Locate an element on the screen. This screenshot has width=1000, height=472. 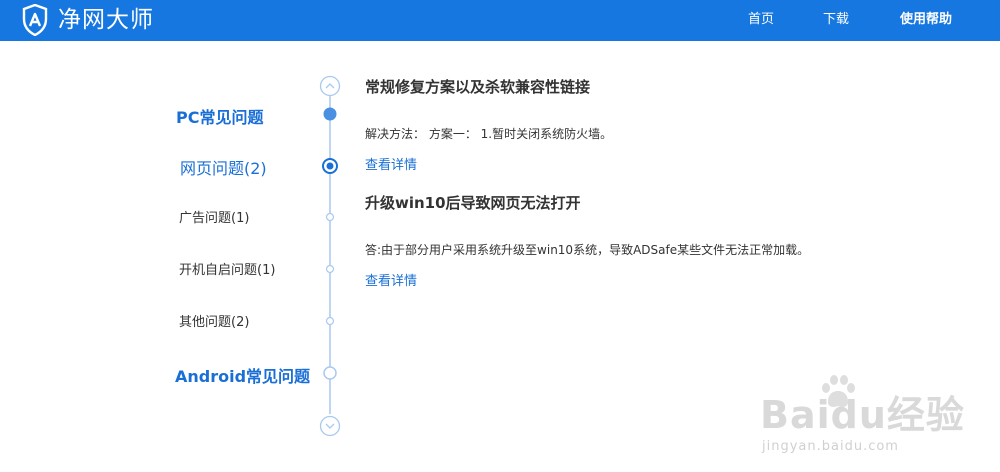
sidebar-timeline is located at coordinates (330, 256).